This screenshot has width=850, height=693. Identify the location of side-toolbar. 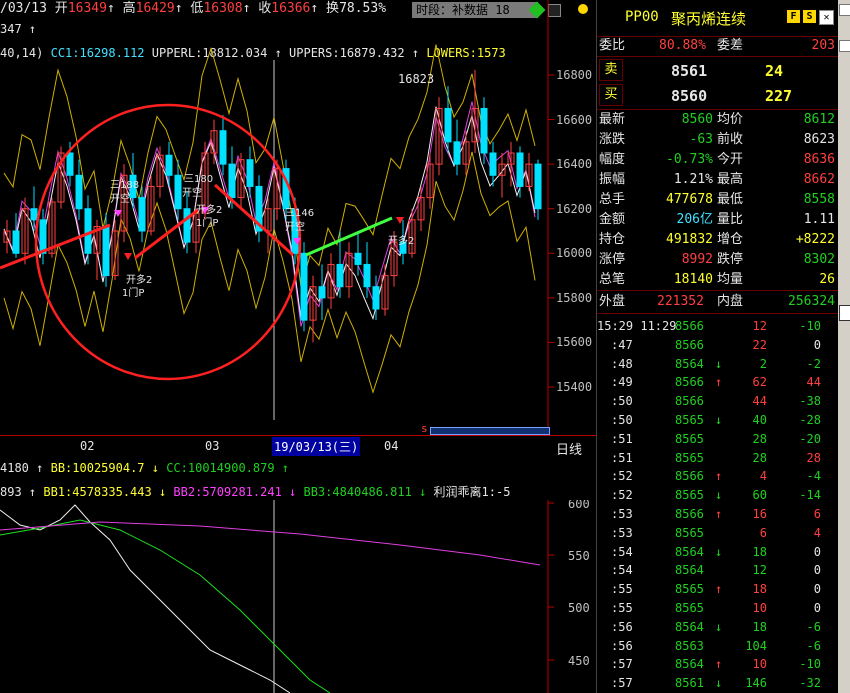
(844, 346).